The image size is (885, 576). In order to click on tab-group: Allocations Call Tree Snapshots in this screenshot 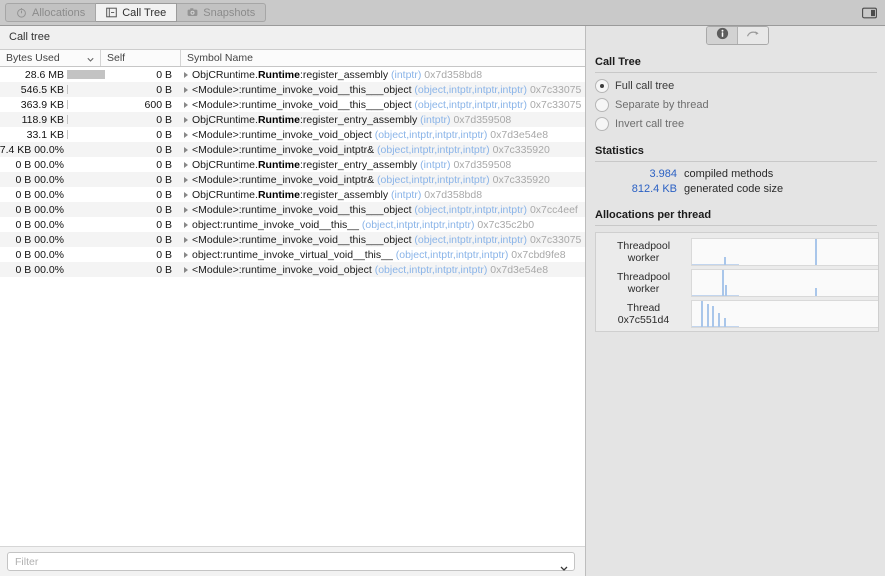, I will do `click(136, 12)`.